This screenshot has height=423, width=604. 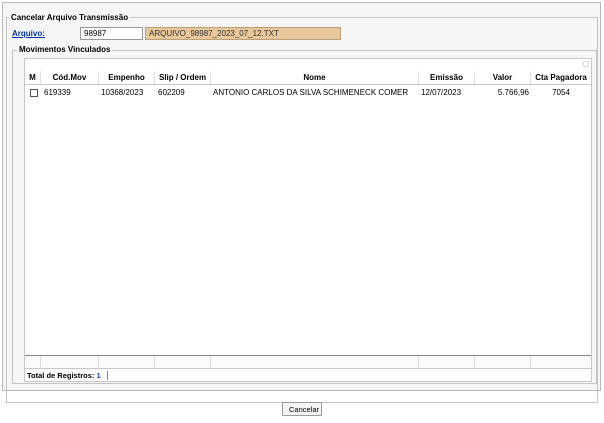 What do you see at coordinates (28, 34) in the screenshot?
I see `arquivo-link: Arquivo:` at bounding box center [28, 34].